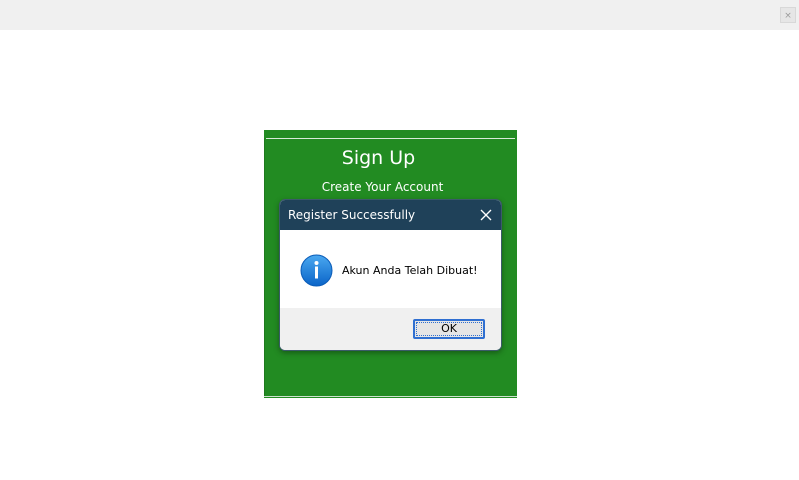 This screenshot has width=799, height=480. I want to click on dialog-header: Register Successfully, so click(390, 215).